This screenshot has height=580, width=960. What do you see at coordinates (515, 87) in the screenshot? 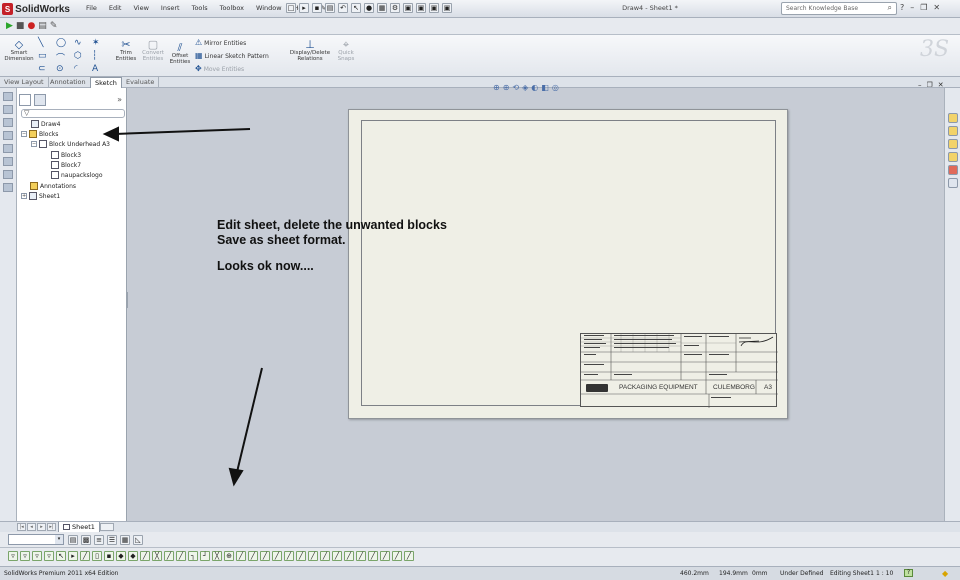
I see `previous-view-icon: ⟲` at bounding box center [515, 87].